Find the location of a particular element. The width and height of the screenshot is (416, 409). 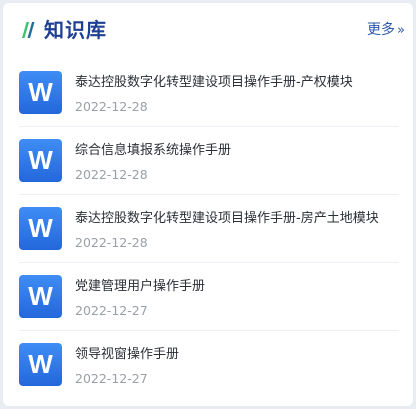

more-label: 更多 is located at coordinates (381, 30).